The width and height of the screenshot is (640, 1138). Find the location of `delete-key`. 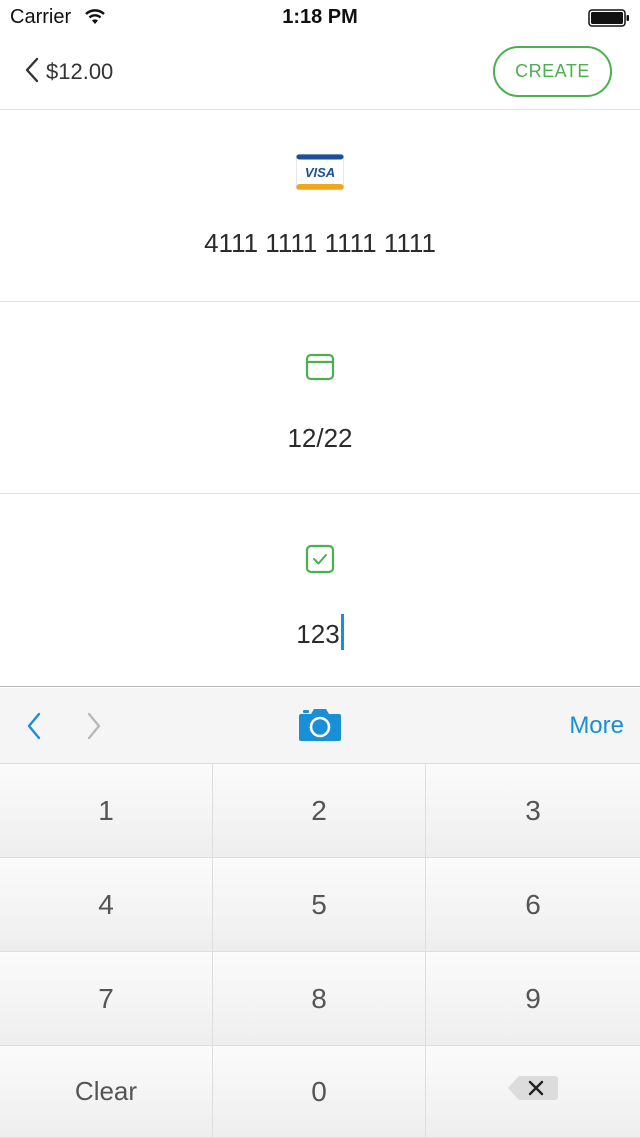

delete-key is located at coordinates (533, 1092).